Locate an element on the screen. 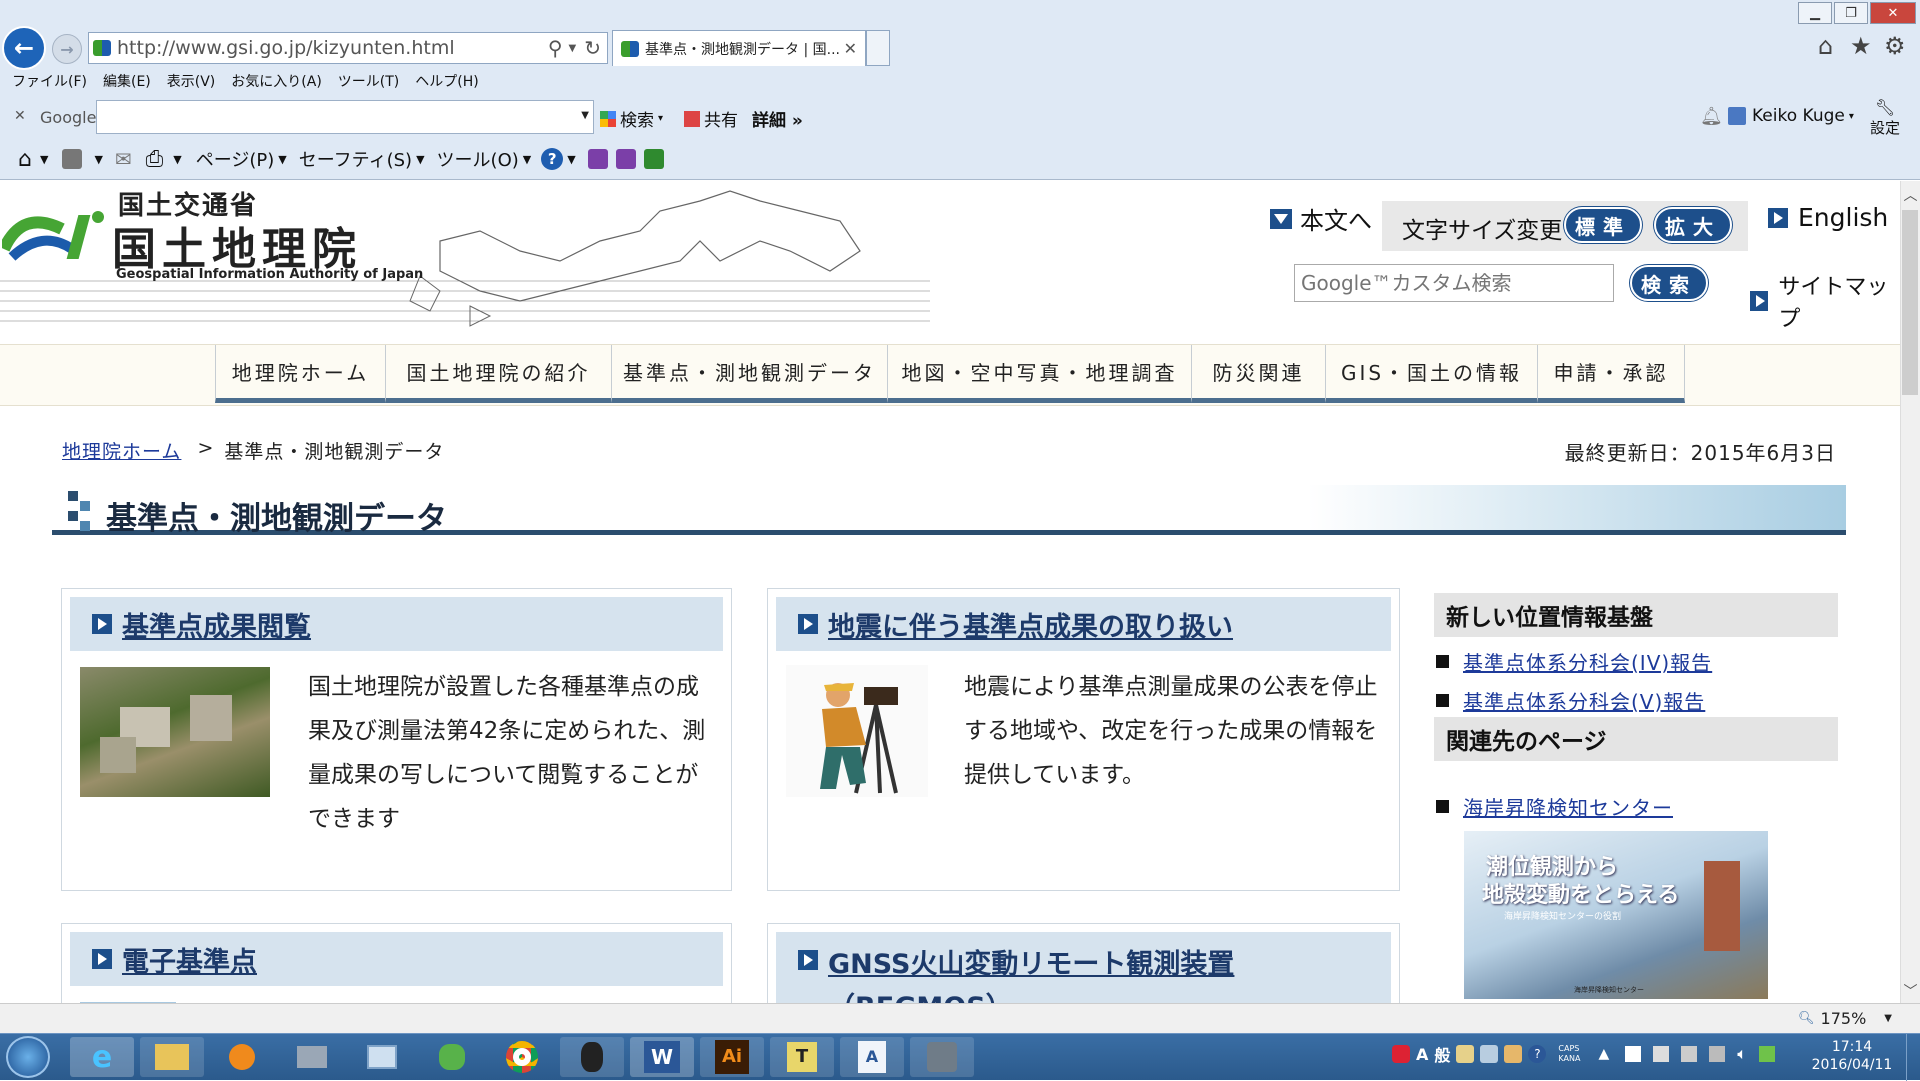 This screenshot has height=1081, width=1920. power-icon is located at coordinates (1689, 1054).